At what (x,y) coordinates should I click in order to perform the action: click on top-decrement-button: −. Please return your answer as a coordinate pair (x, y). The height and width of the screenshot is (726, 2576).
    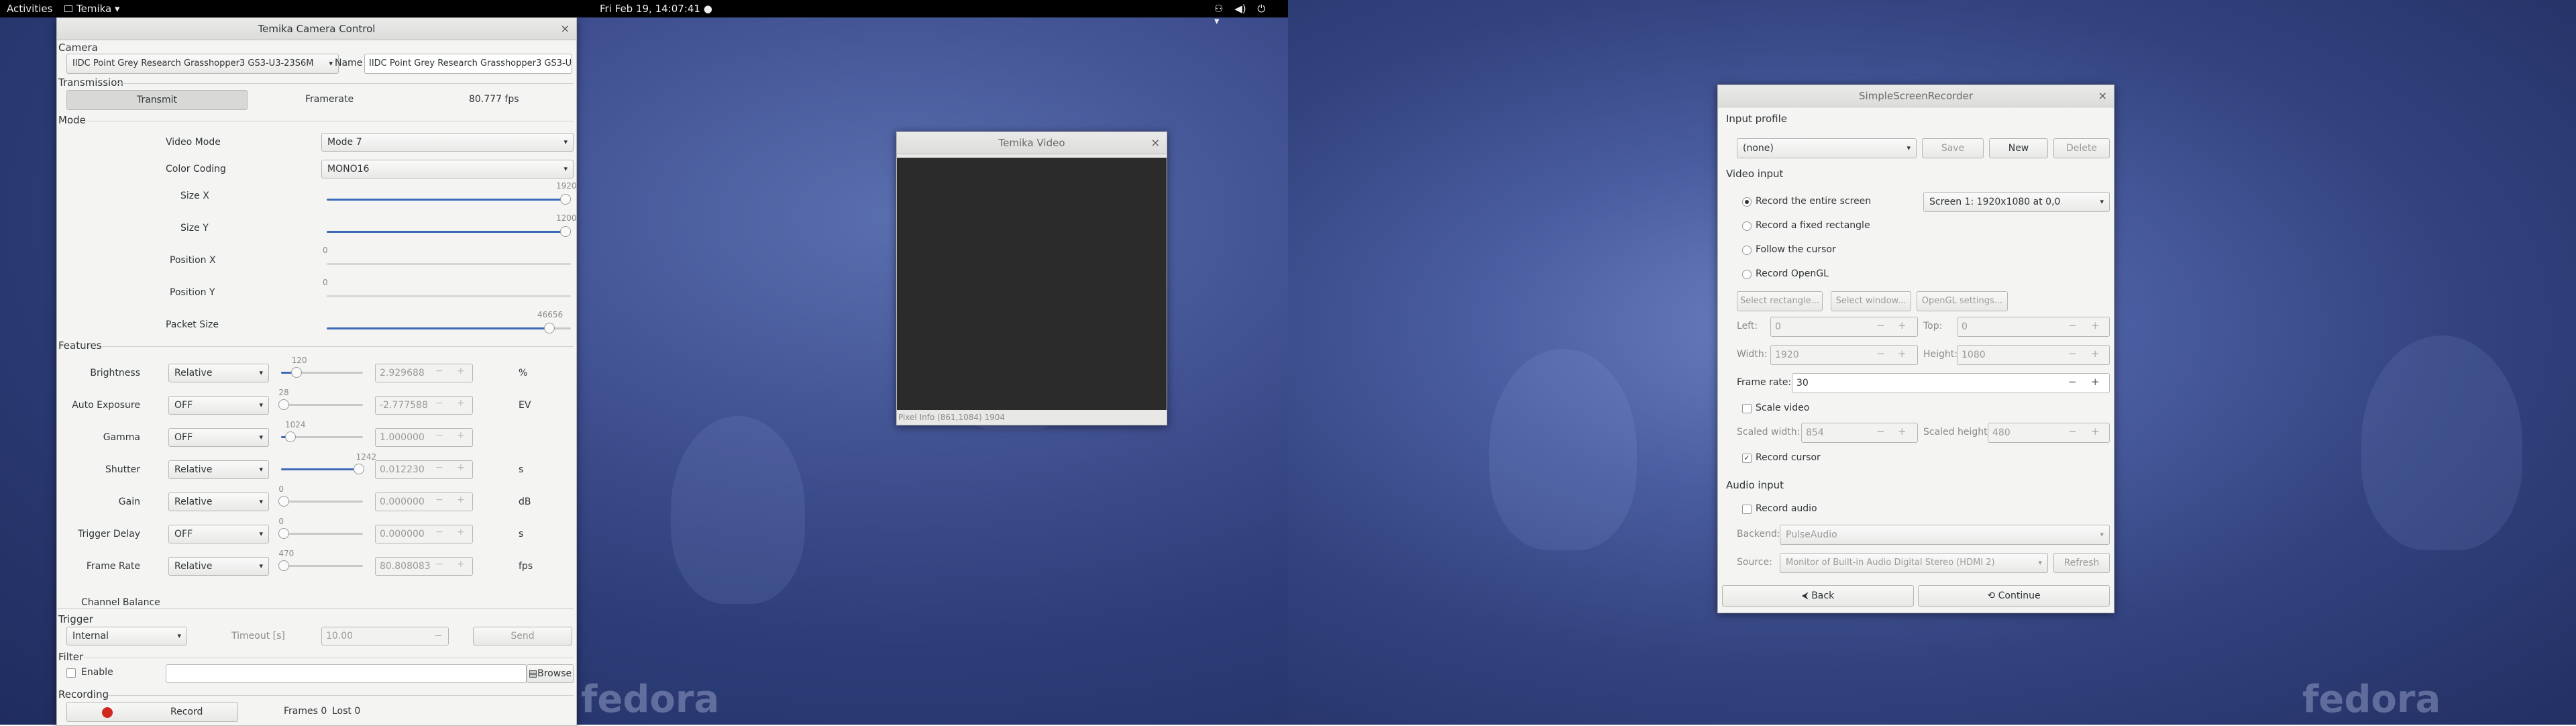
    Looking at the image, I should click on (2072, 325).